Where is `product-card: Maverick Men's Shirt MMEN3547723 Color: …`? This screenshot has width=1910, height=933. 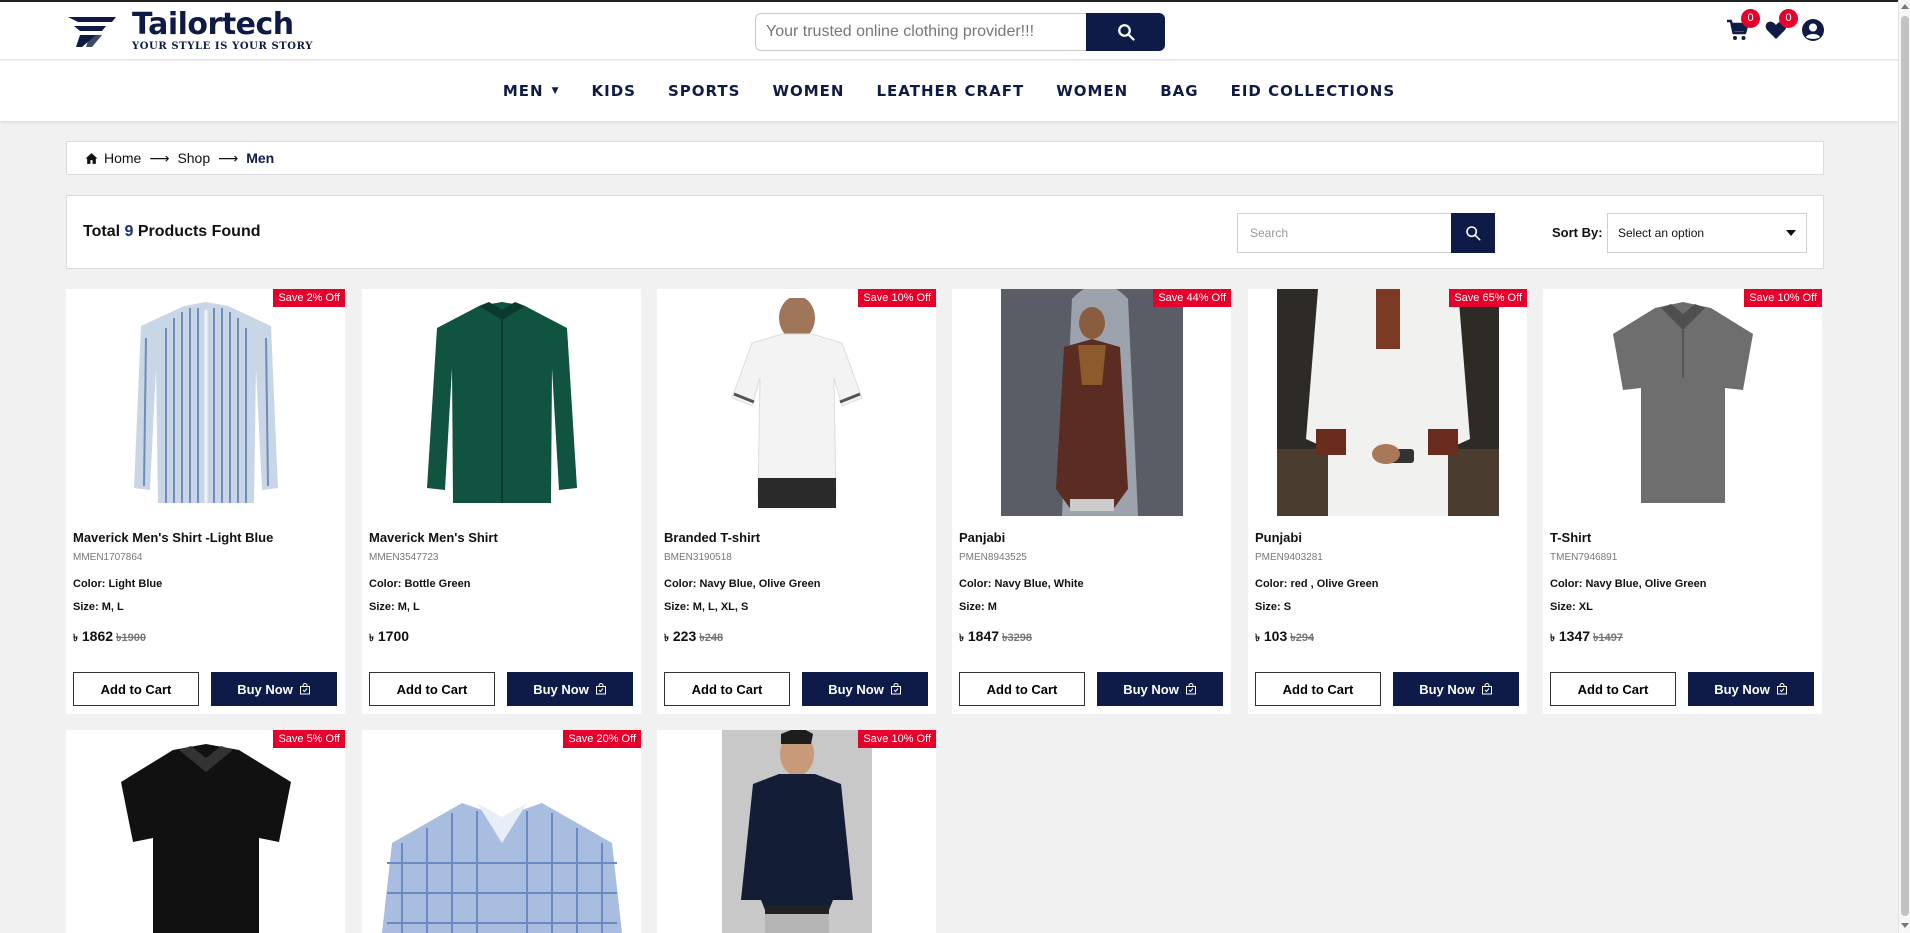 product-card: Maverick Men's Shirt MMEN3547723 Color: … is located at coordinates (501, 501).